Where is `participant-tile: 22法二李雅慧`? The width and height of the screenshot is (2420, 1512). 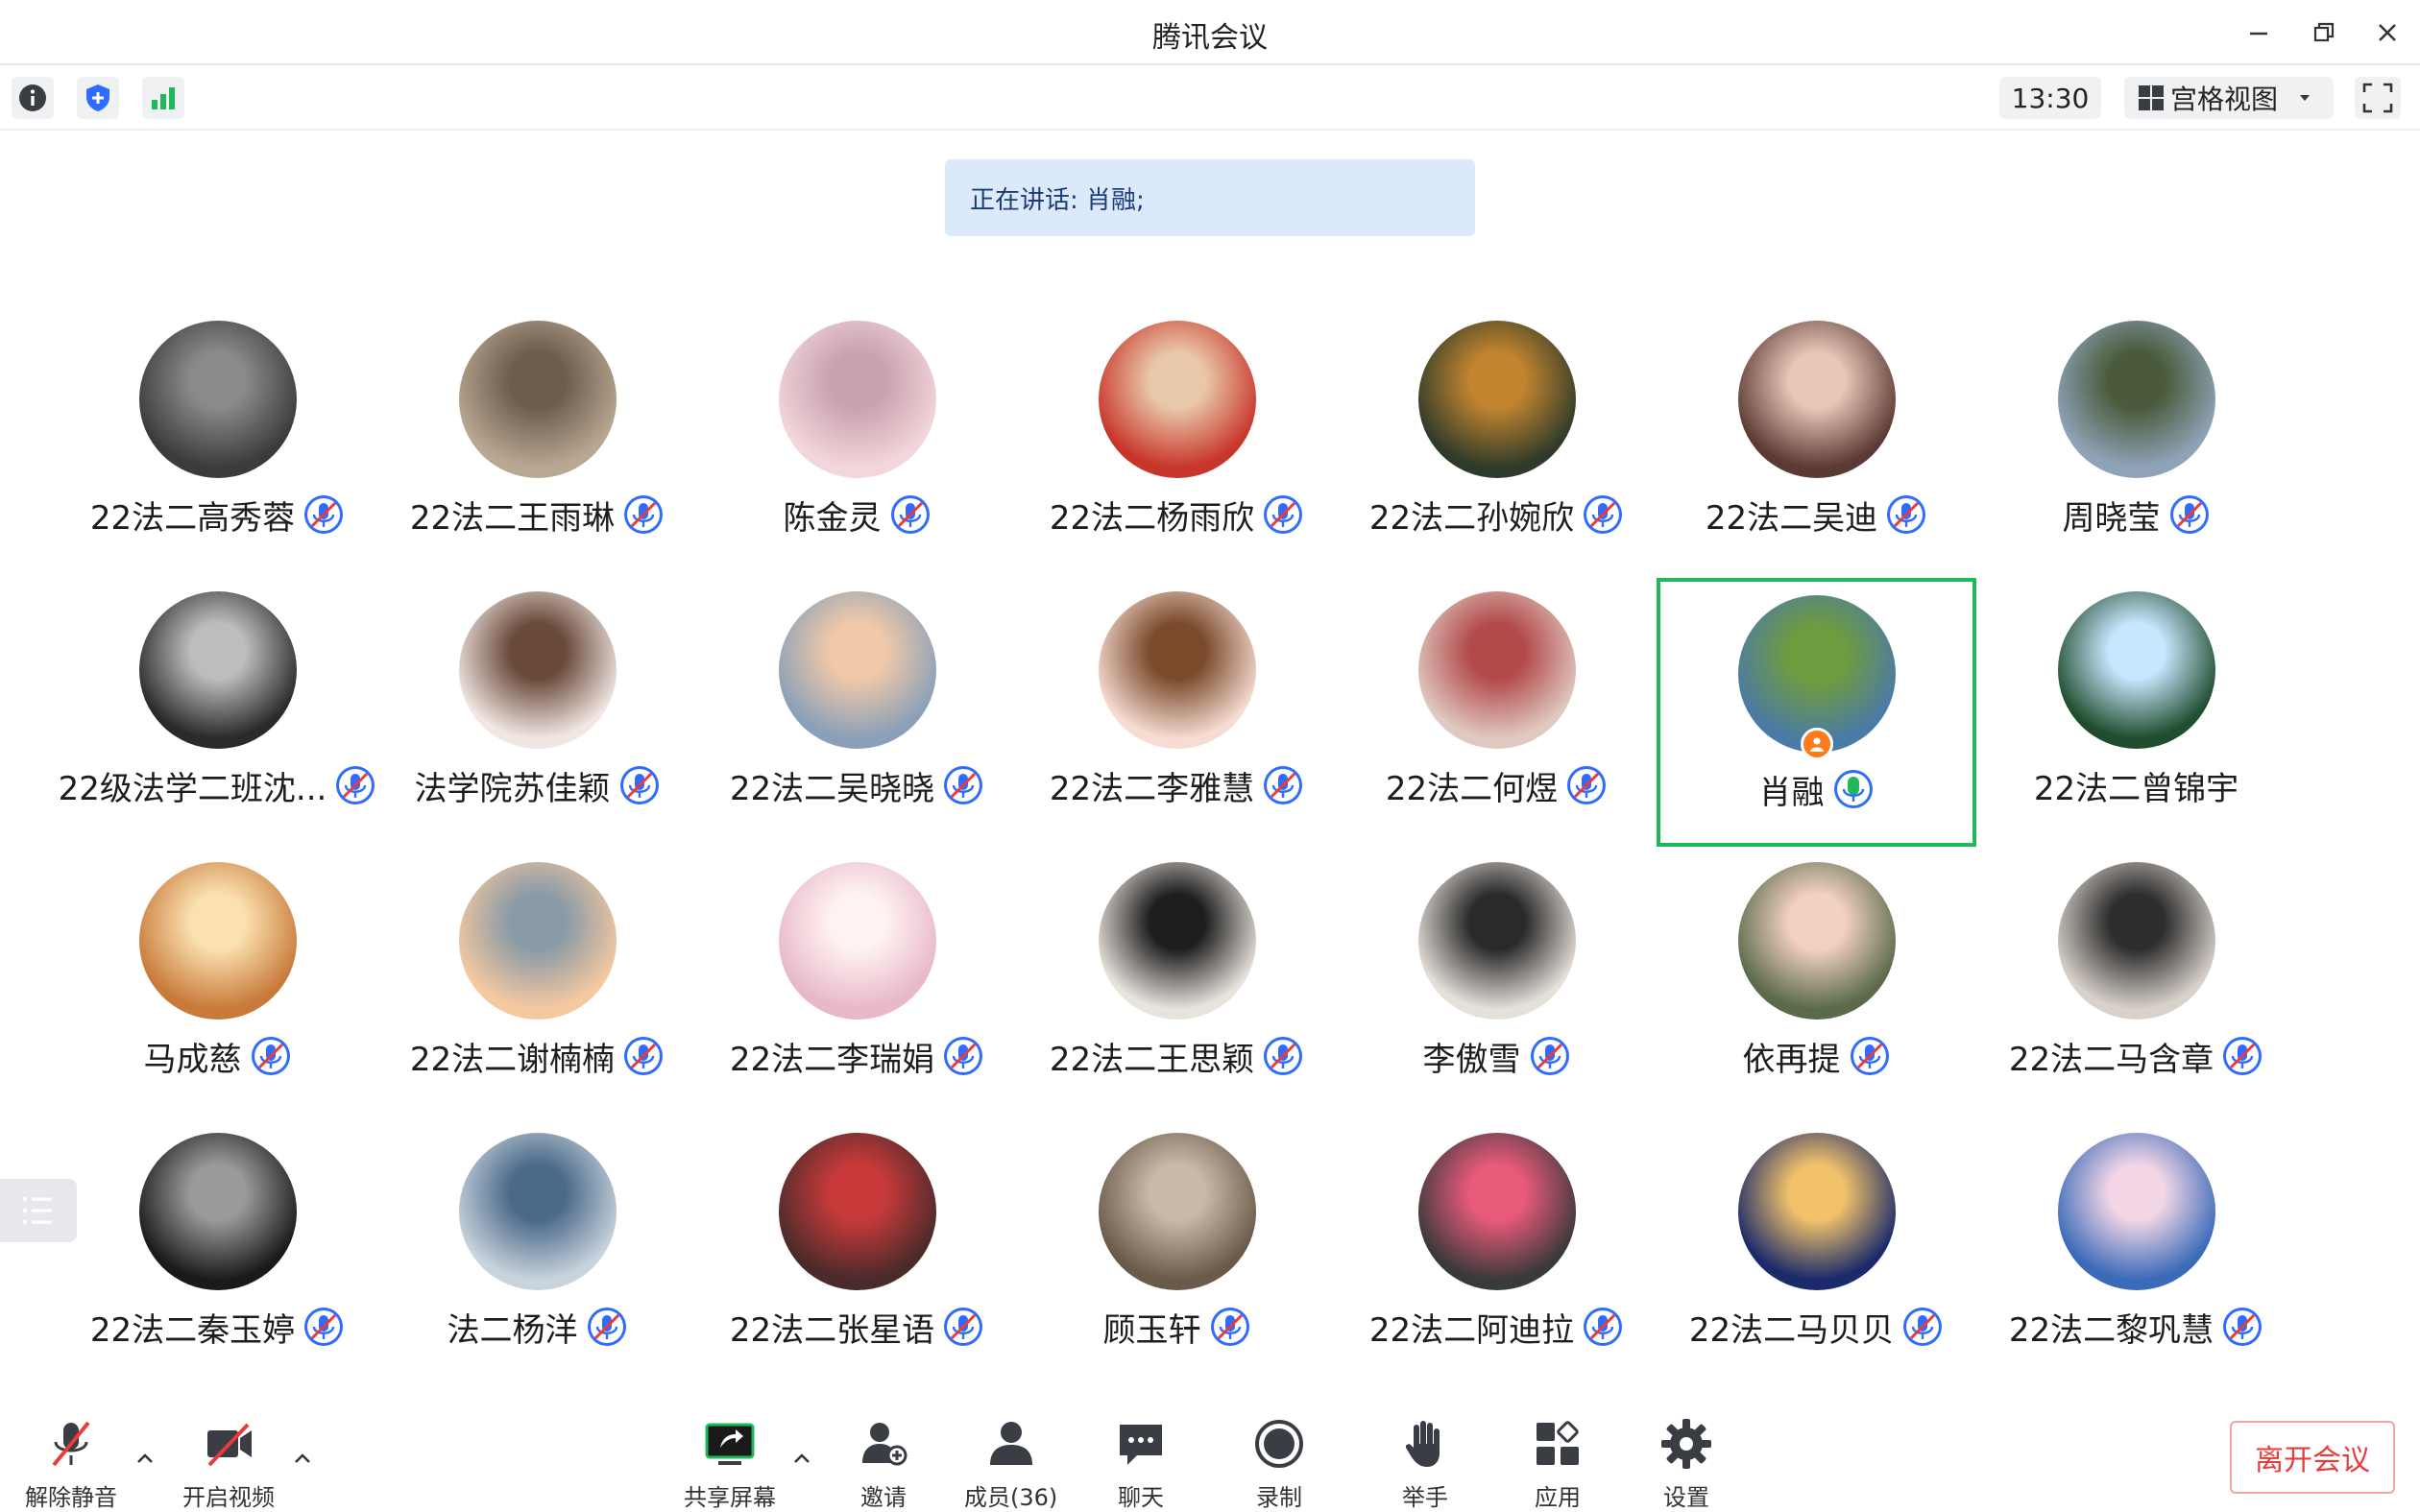 participant-tile: 22法二李雅慧 is located at coordinates (1177, 712).